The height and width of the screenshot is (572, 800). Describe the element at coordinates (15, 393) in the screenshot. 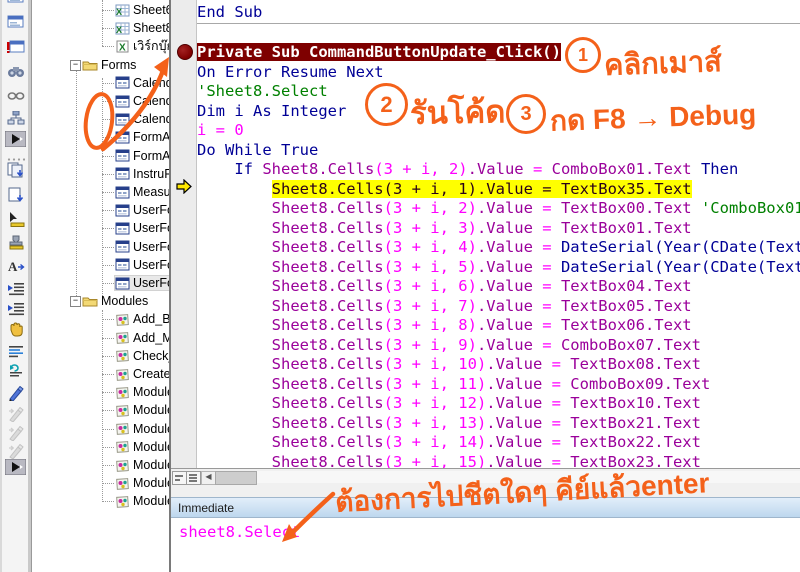

I see `pen-tool-icon` at that location.